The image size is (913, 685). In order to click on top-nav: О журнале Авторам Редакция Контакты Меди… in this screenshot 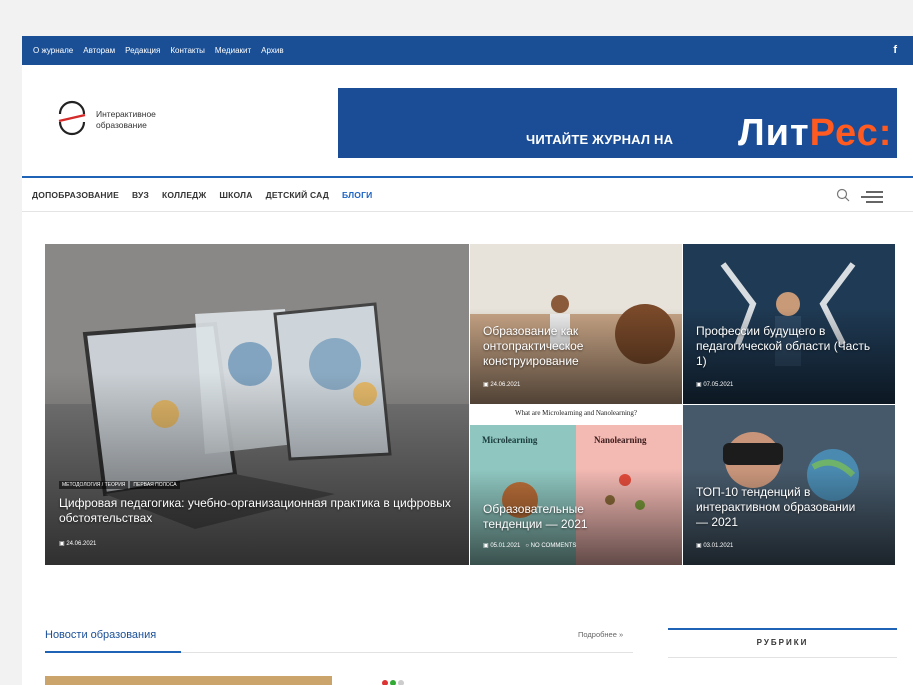, I will do `click(163, 50)`.